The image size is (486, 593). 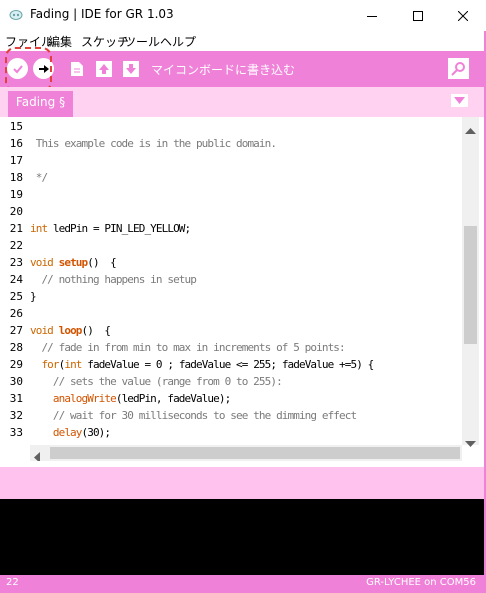 What do you see at coordinates (40, 104) in the screenshot?
I see `tab-fading: Fading §` at bounding box center [40, 104].